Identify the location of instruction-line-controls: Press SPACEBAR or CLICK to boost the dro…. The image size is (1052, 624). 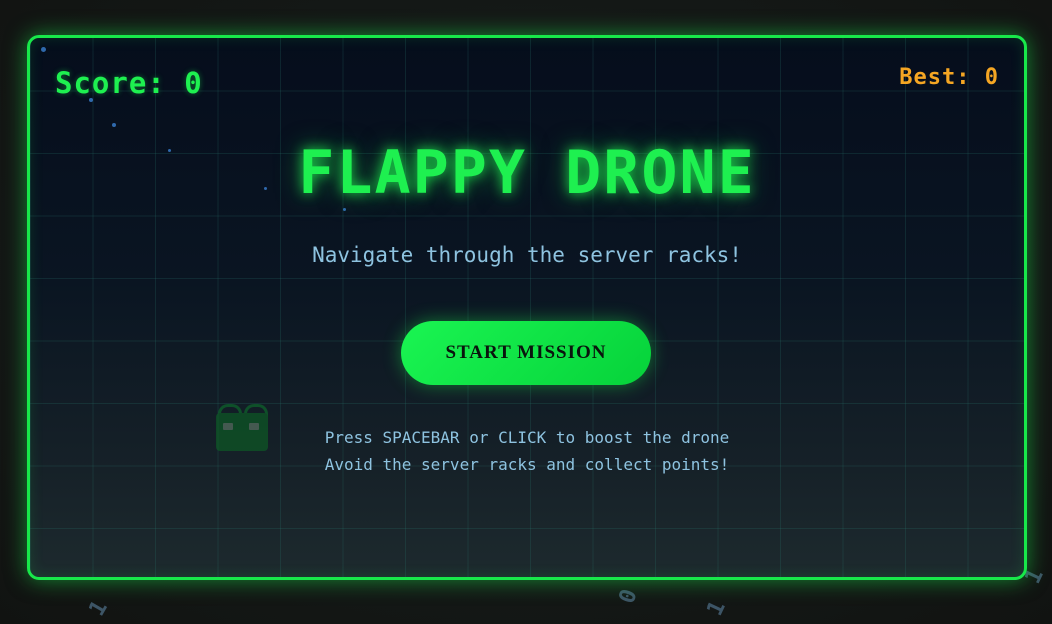
(527, 437).